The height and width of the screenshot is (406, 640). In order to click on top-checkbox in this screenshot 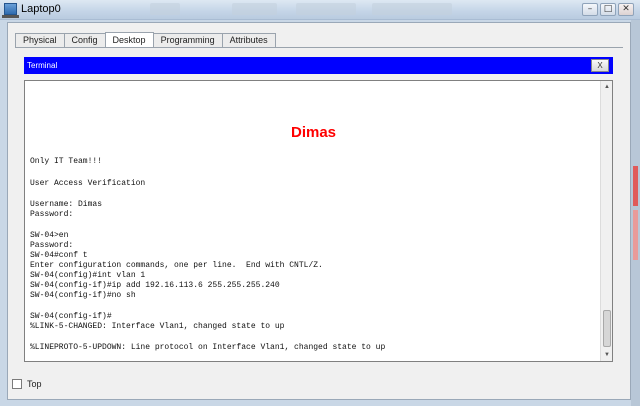, I will do `click(17, 384)`.